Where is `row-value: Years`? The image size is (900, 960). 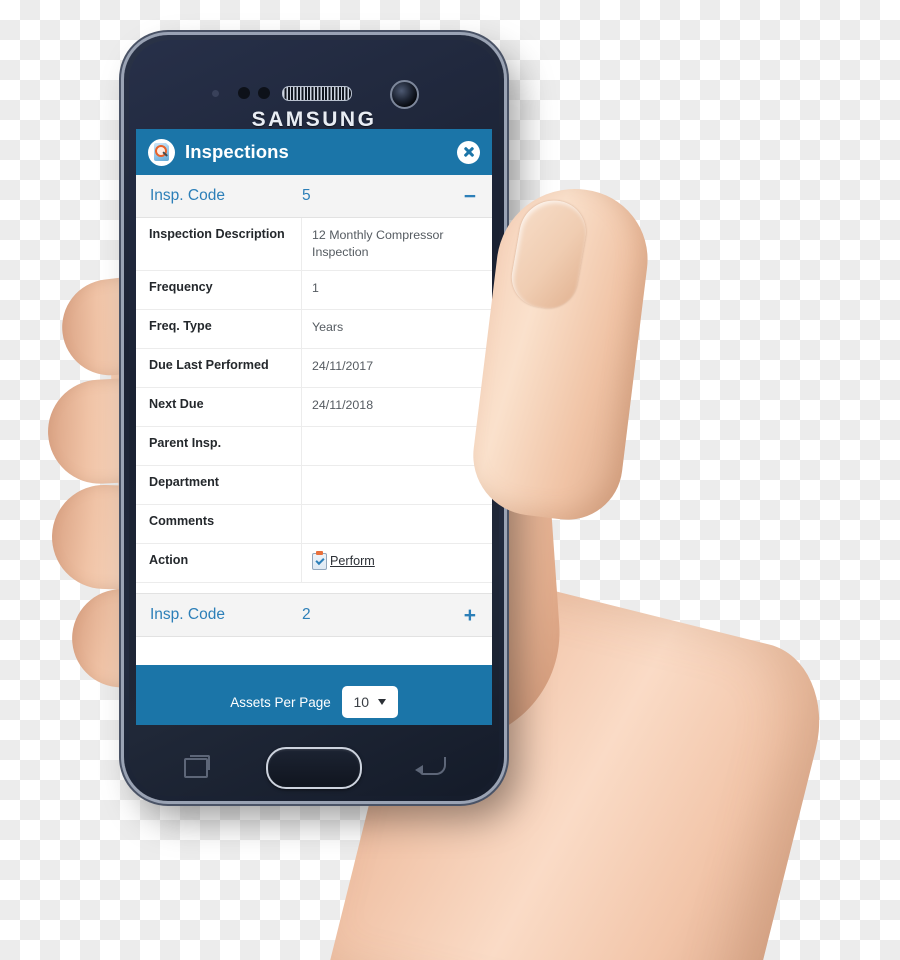 row-value: Years is located at coordinates (328, 327).